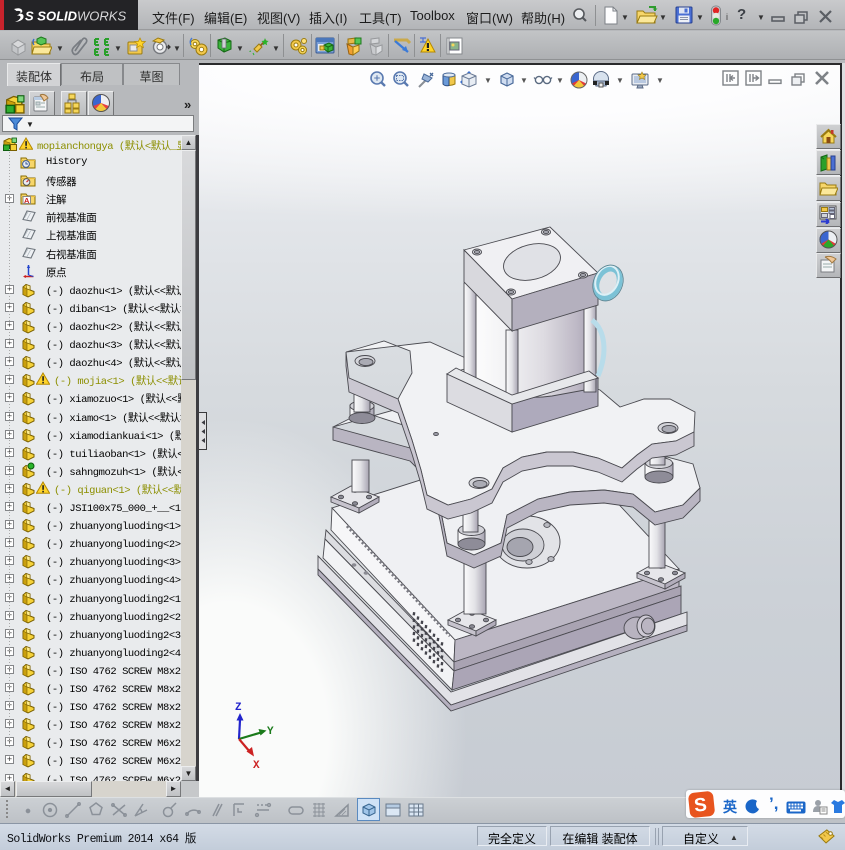 This screenshot has height=850, width=845. Describe the element at coordinates (700, 805) in the screenshot. I see `svg-text: S` at that location.